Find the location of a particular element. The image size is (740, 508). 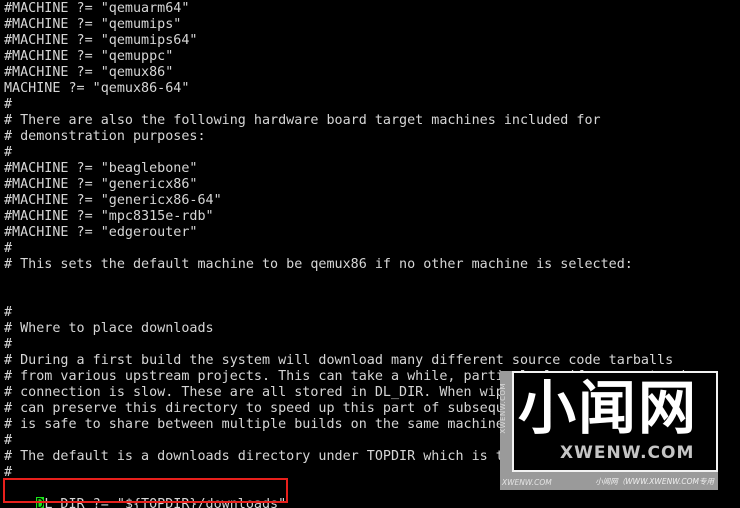

terminal-line: #MACHINE ?= "edgerouter" is located at coordinates (101, 232).